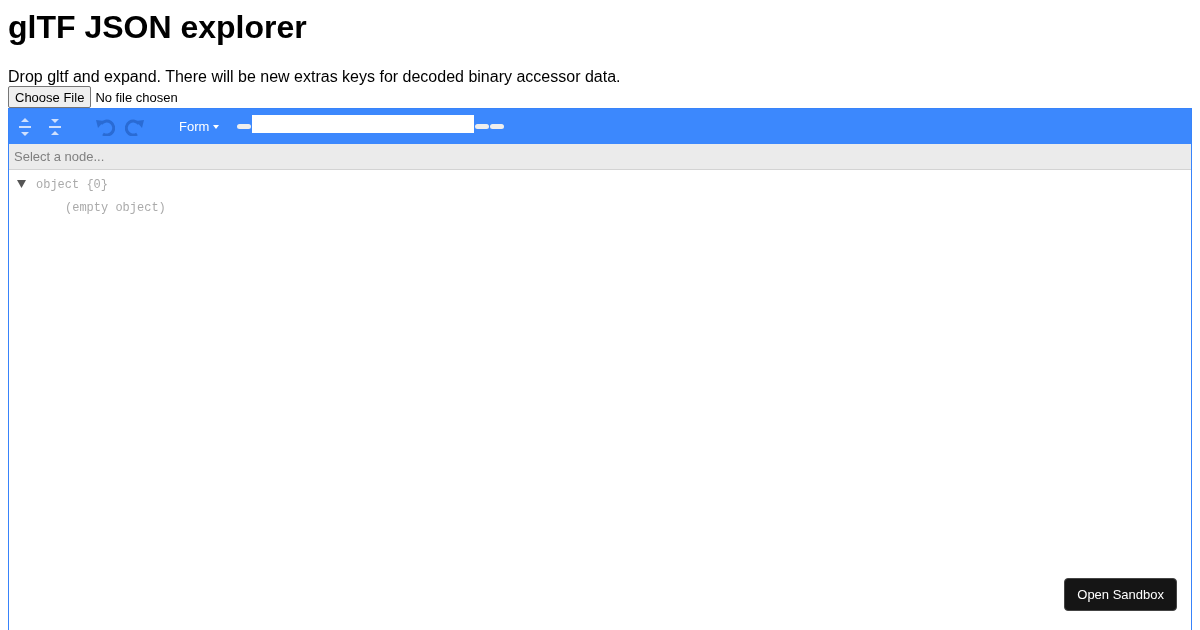  Describe the element at coordinates (363, 123) in the screenshot. I see `search-field` at that location.